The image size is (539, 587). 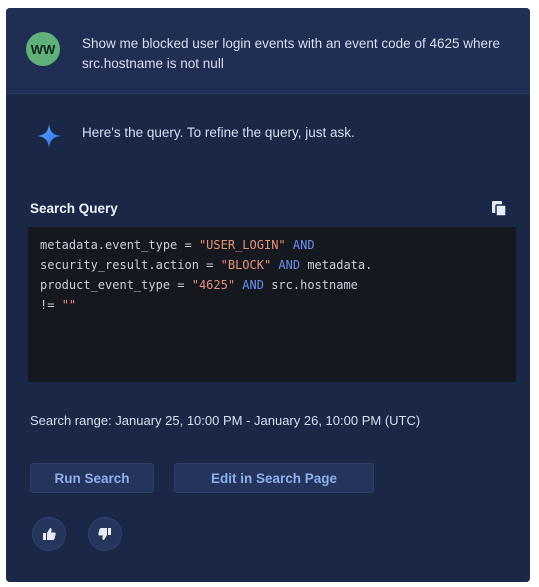 What do you see at coordinates (274, 478) in the screenshot?
I see `edit-in-search-page-button: Edit in Search Page` at bounding box center [274, 478].